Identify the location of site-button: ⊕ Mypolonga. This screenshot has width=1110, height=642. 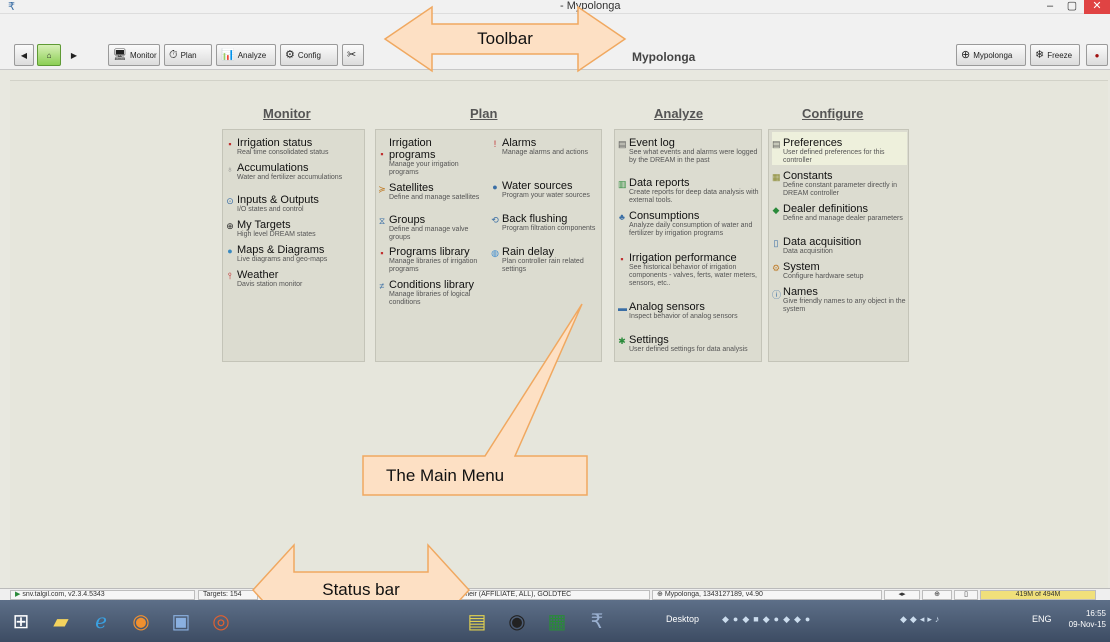
(991, 55).